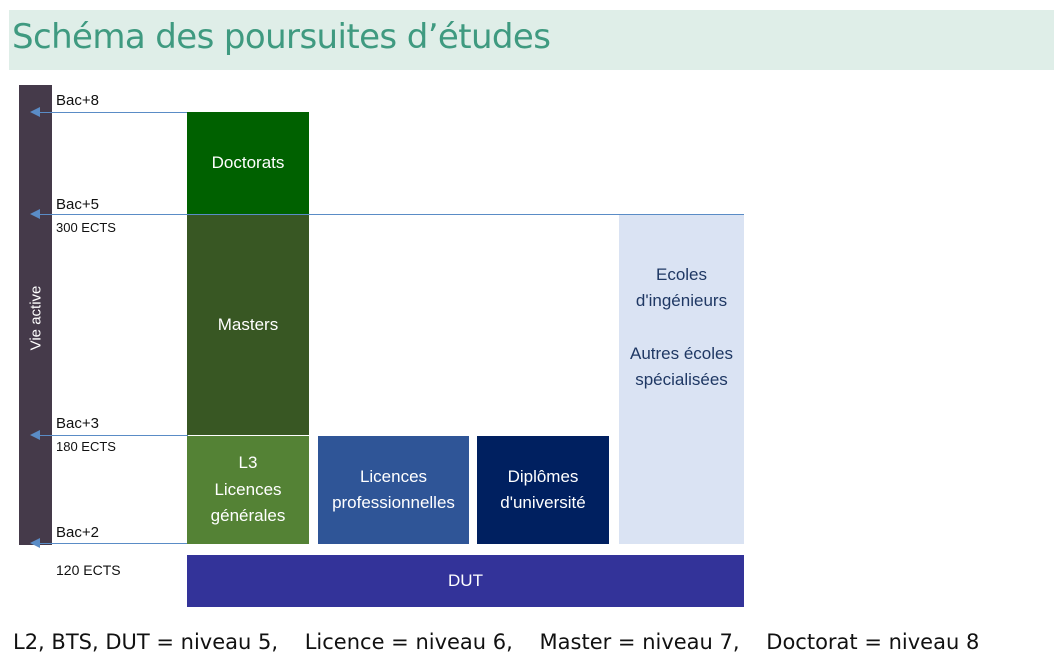  I want to click on bac8-line, so click(112, 112).